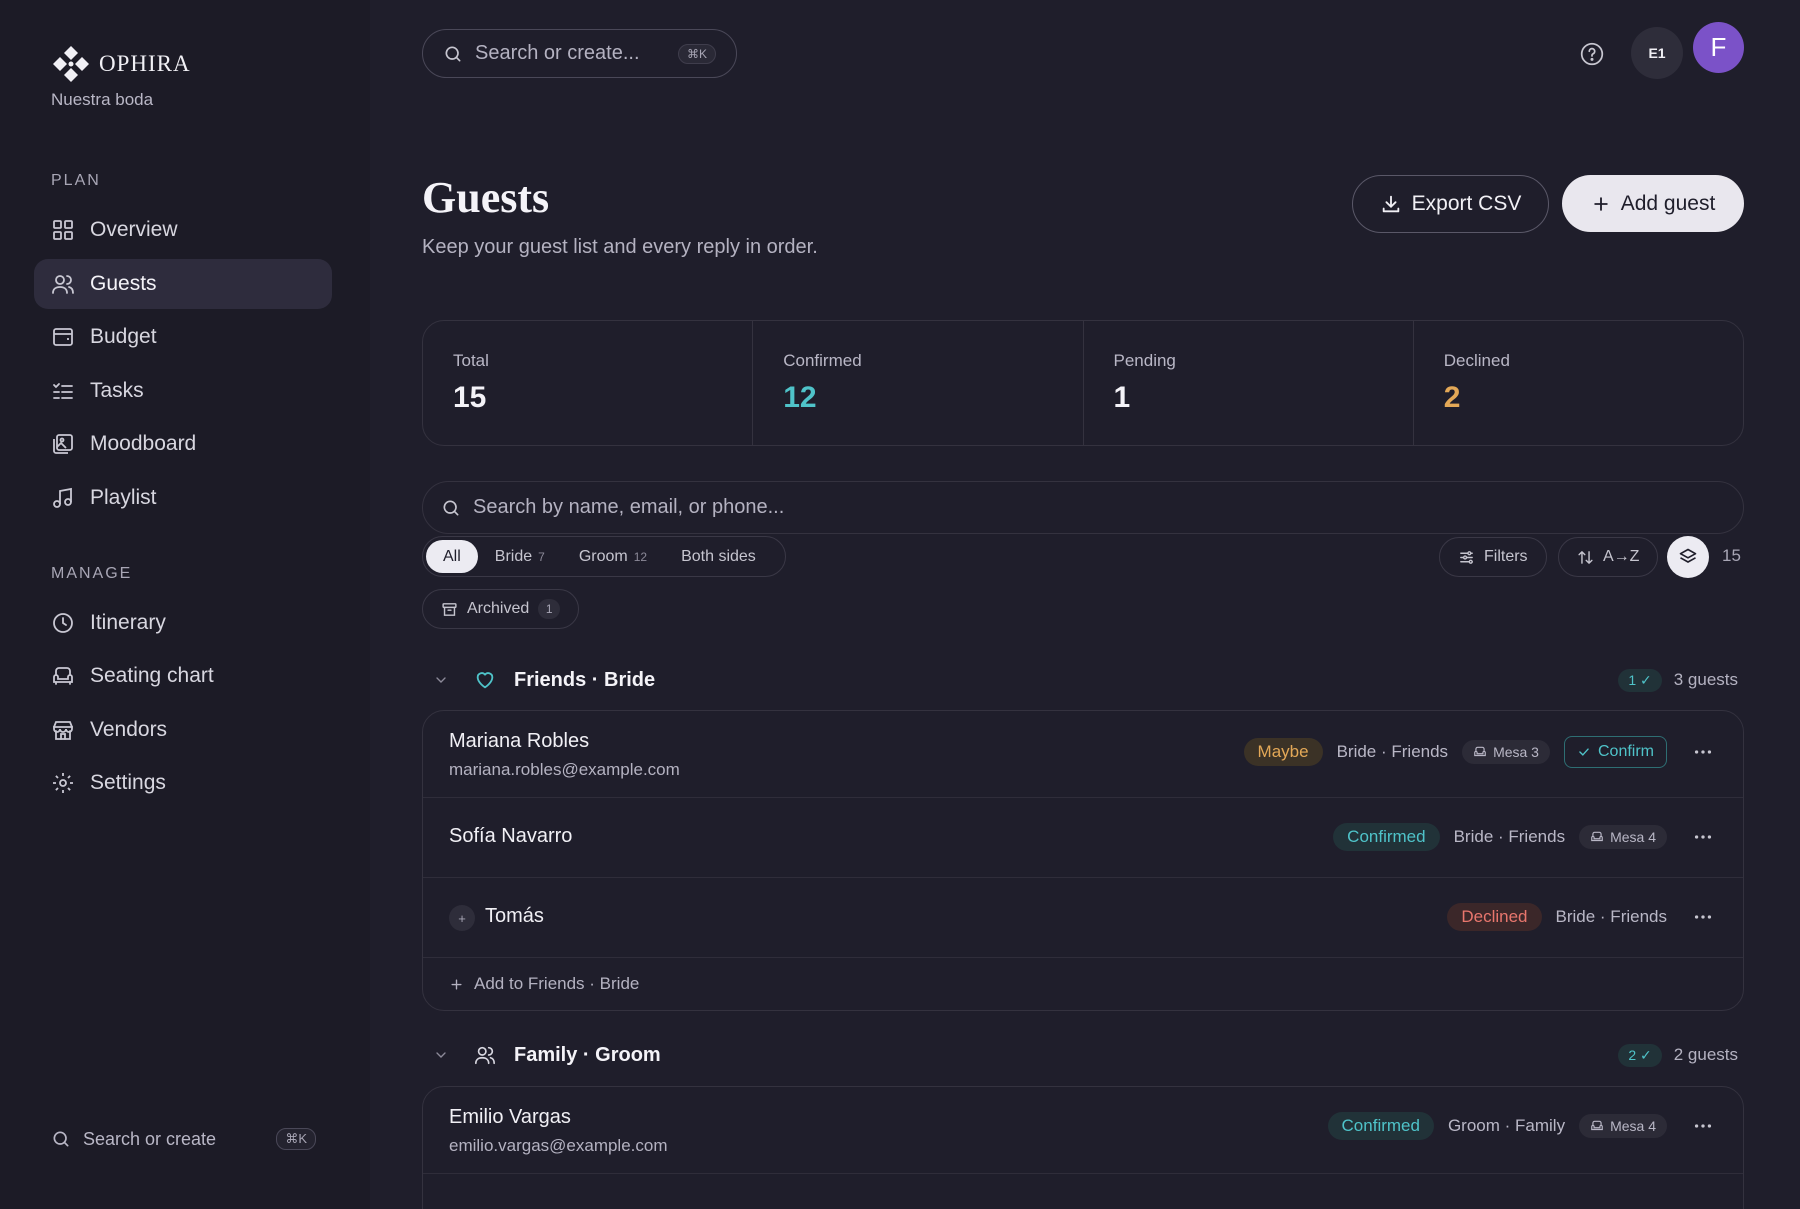 The image size is (1800, 1209). Describe the element at coordinates (102, 99) in the screenshot. I see `workspace-name: Nuestra boda` at that location.